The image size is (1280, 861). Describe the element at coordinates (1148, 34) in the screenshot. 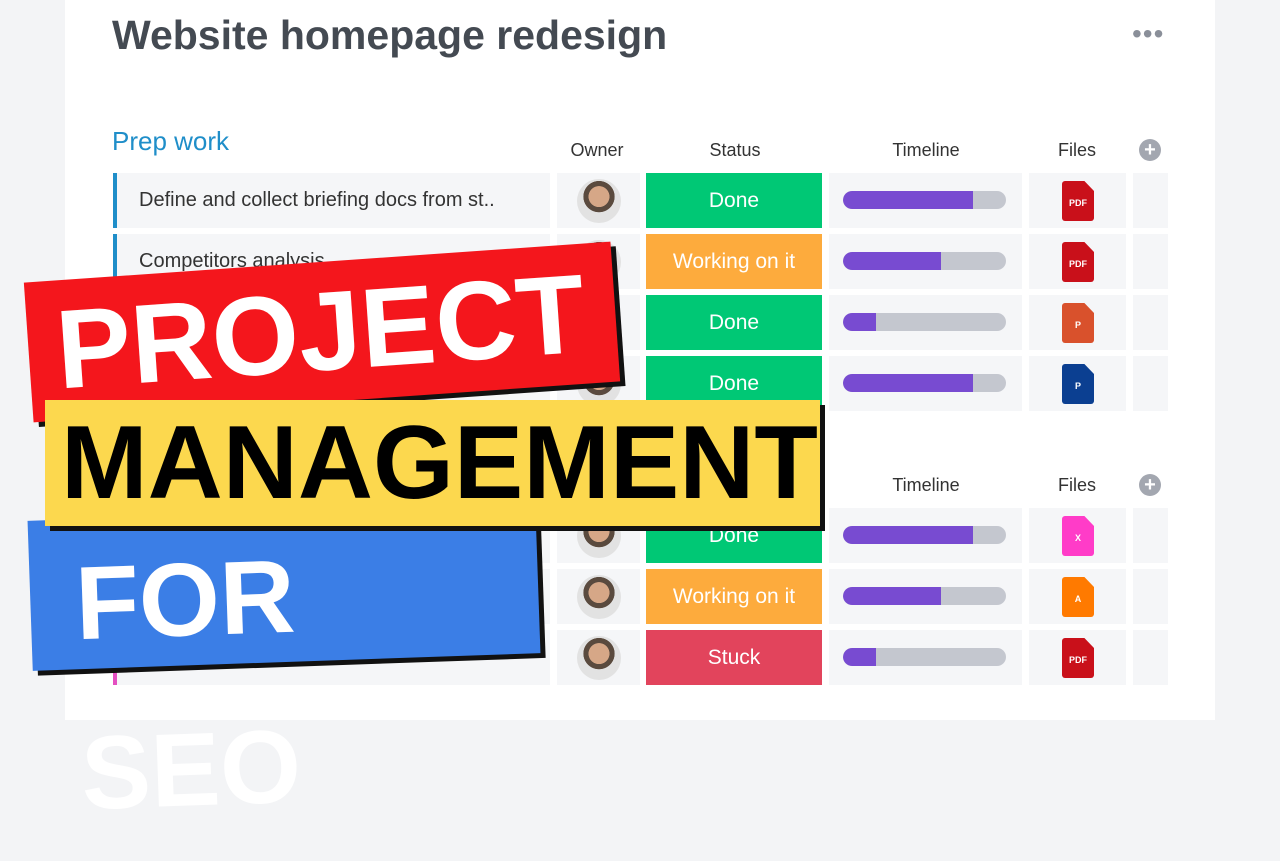

I see `more-horizontal-icon: •••` at that location.